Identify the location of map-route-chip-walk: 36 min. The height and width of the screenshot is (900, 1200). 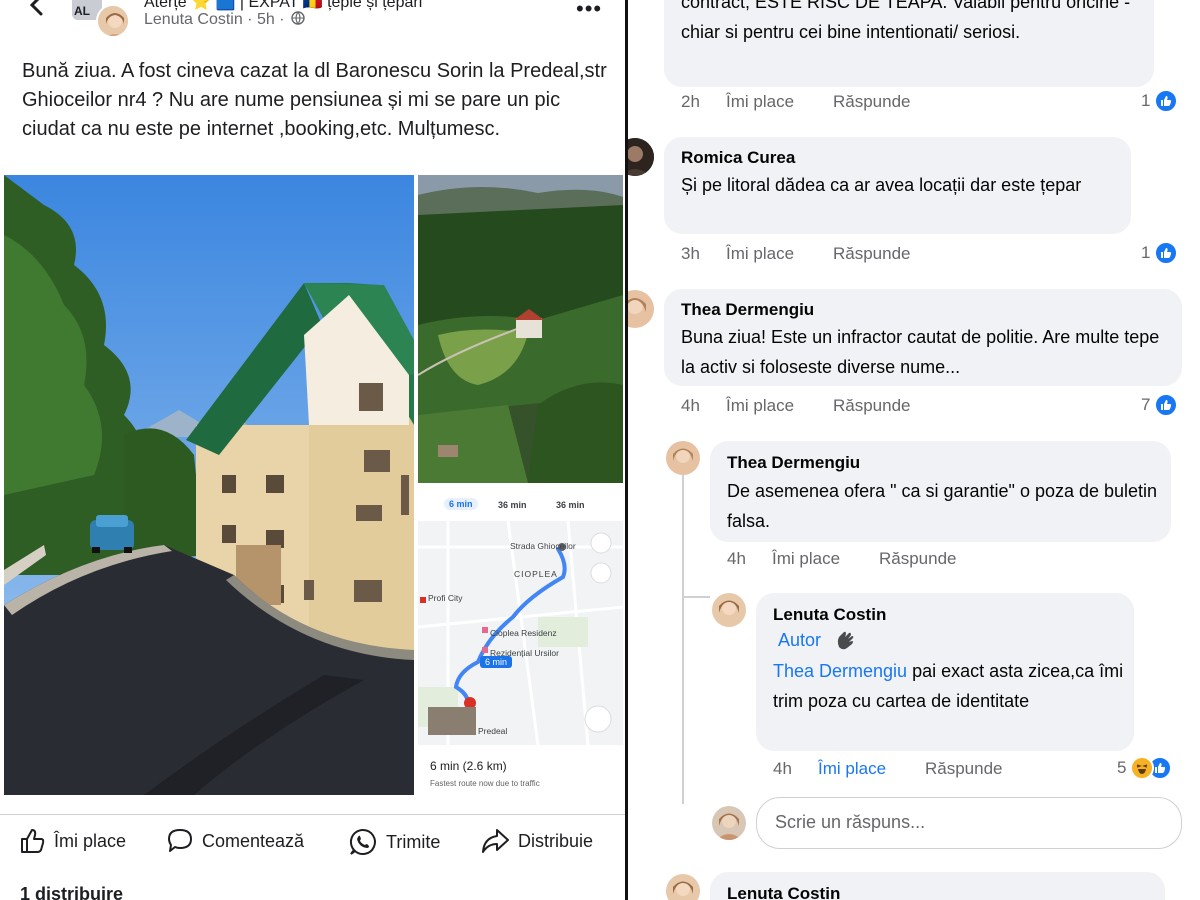
(570, 505).